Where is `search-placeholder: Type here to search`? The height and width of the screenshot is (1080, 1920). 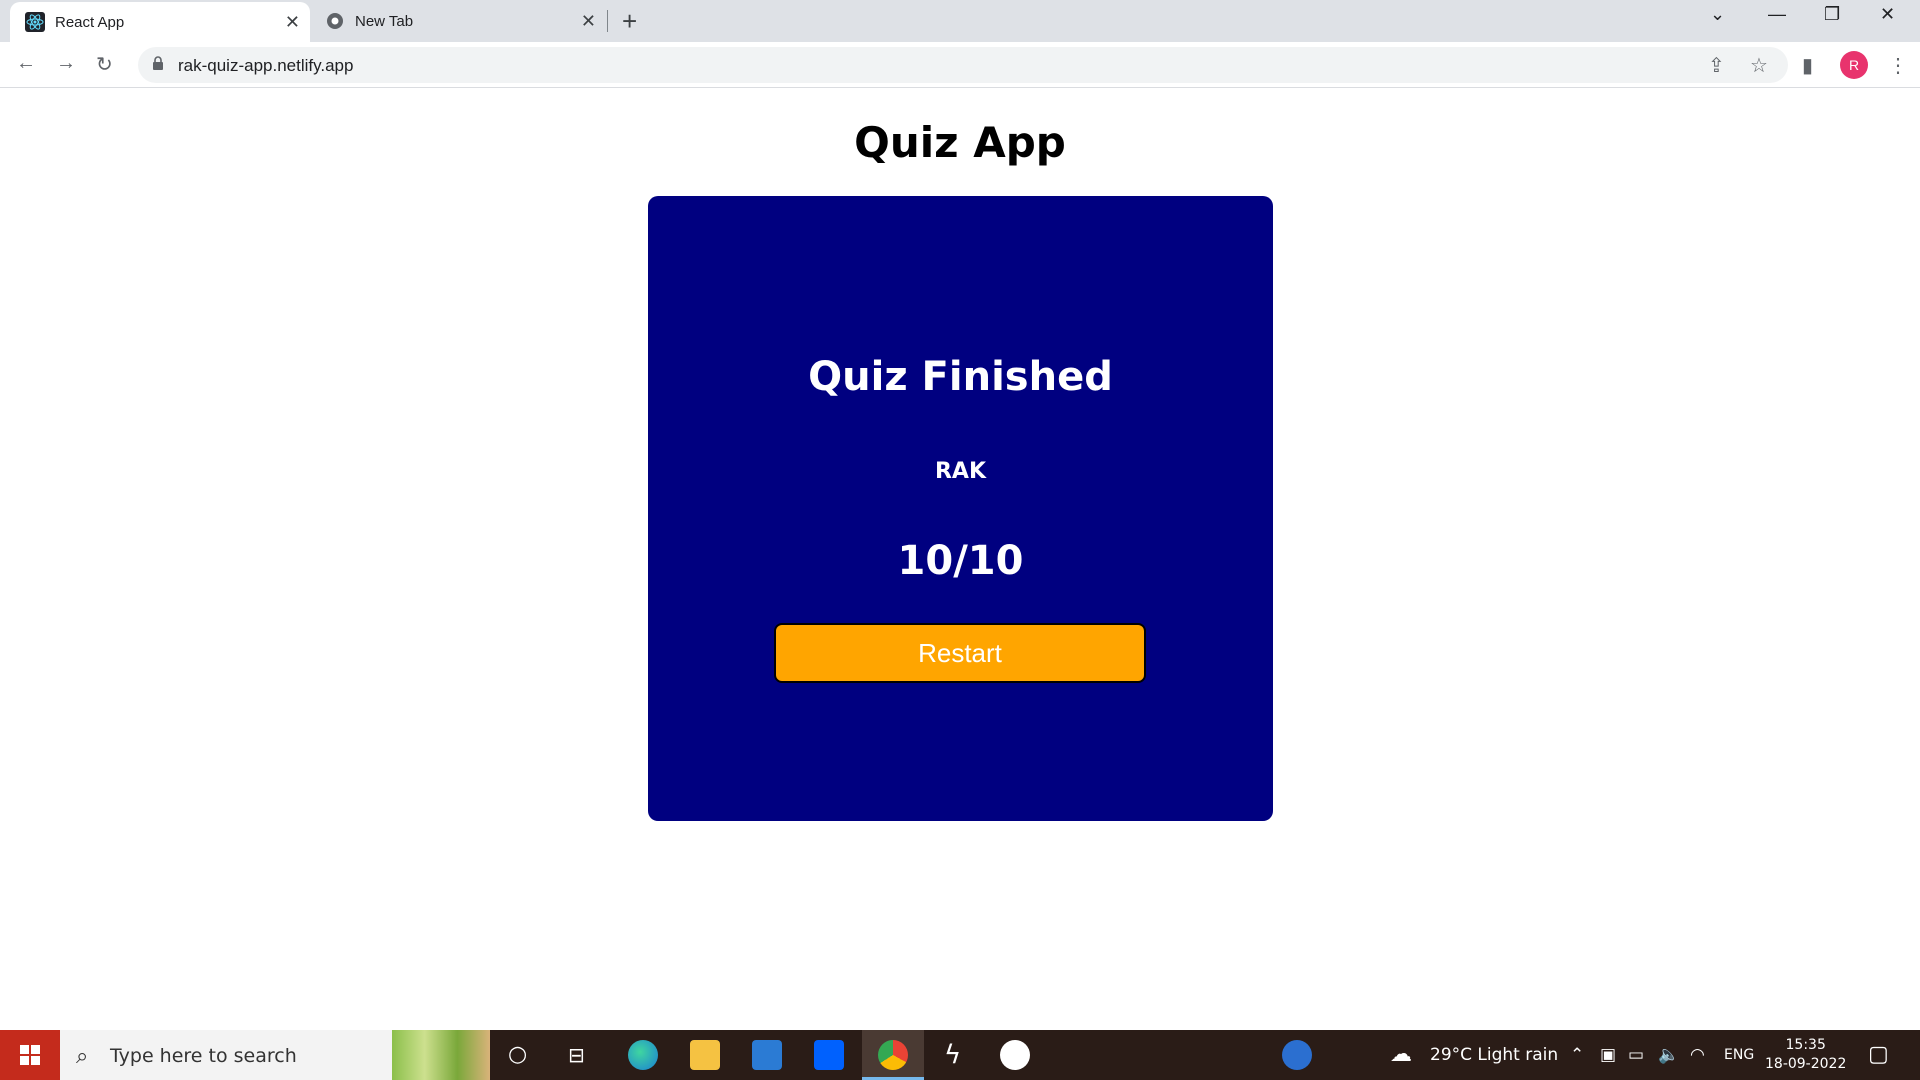
search-placeholder: Type here to search is located at coordinates (203, 1056).